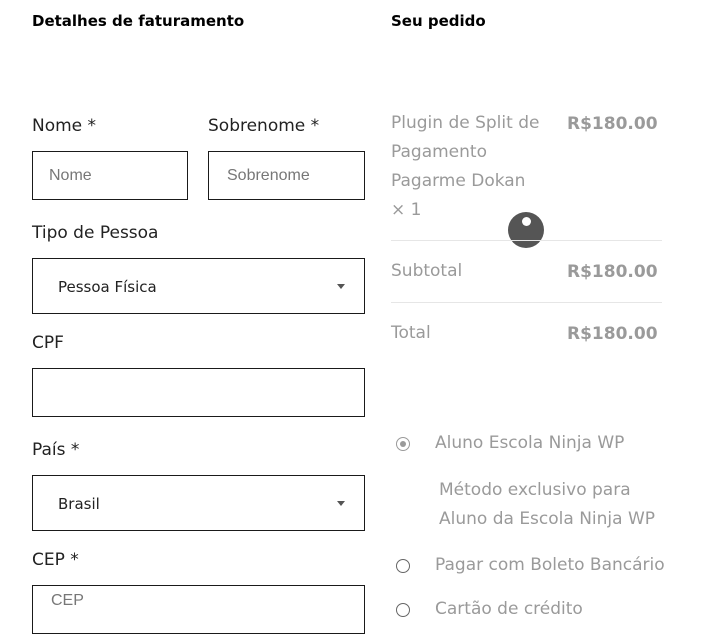  Describe the element at coordinates (264, 126) in the screenshot. I see `last-name-label: Sobrenome *` at that location.